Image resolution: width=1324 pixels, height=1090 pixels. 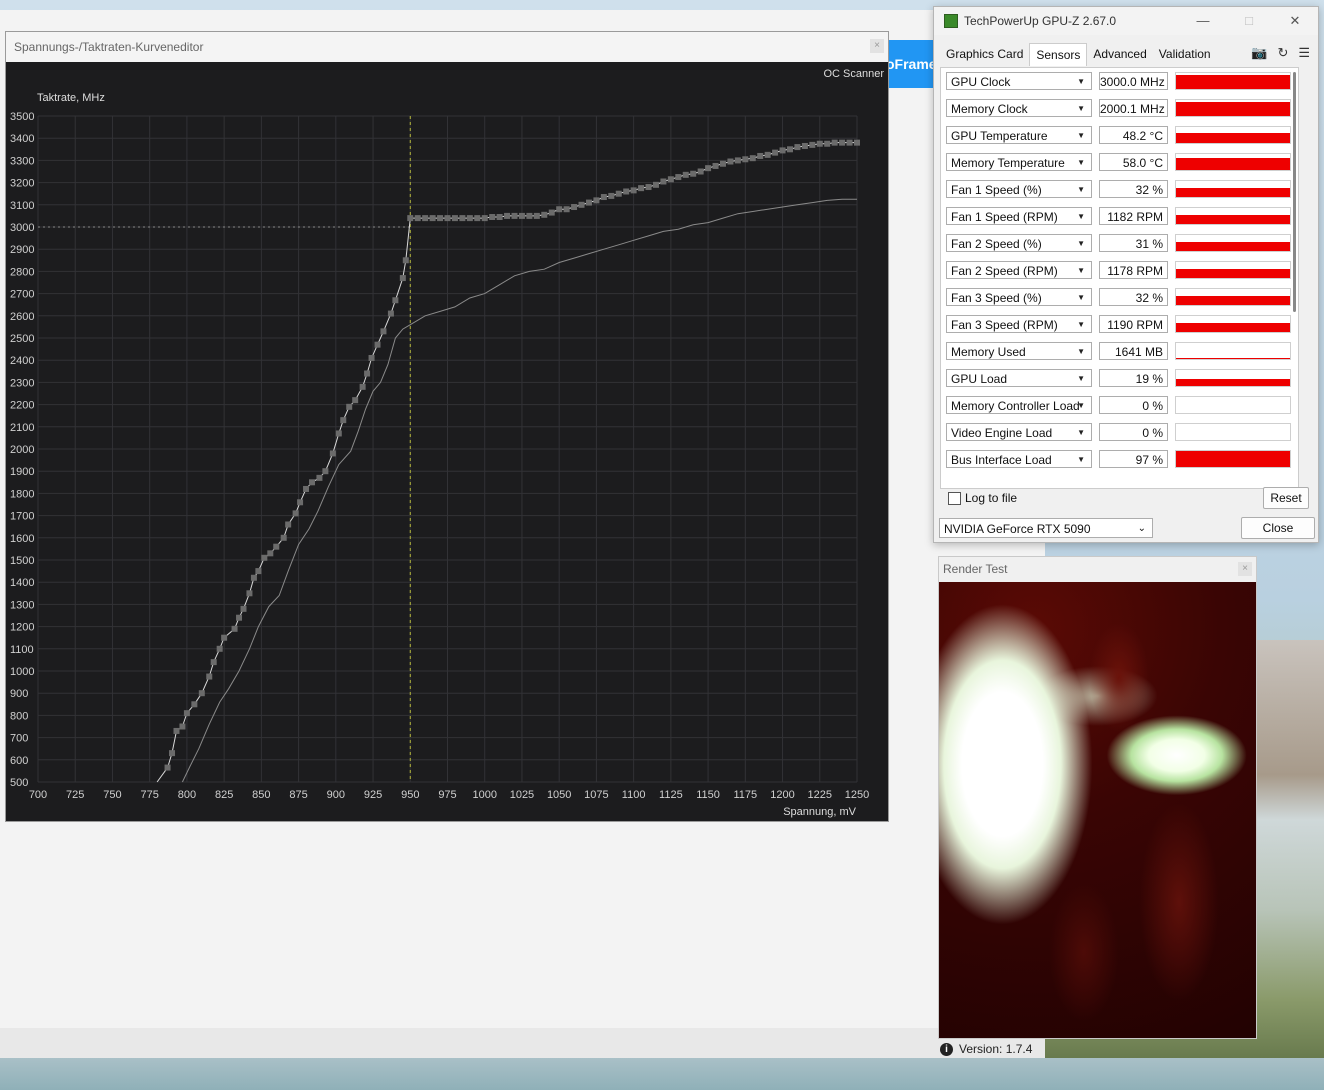 What do you see at coordinates (1019, 324) in the screenshot?
I see `sensor-name-select: Fan 3 Speed (RPM) ▼` at bounding box center [1019, 324].